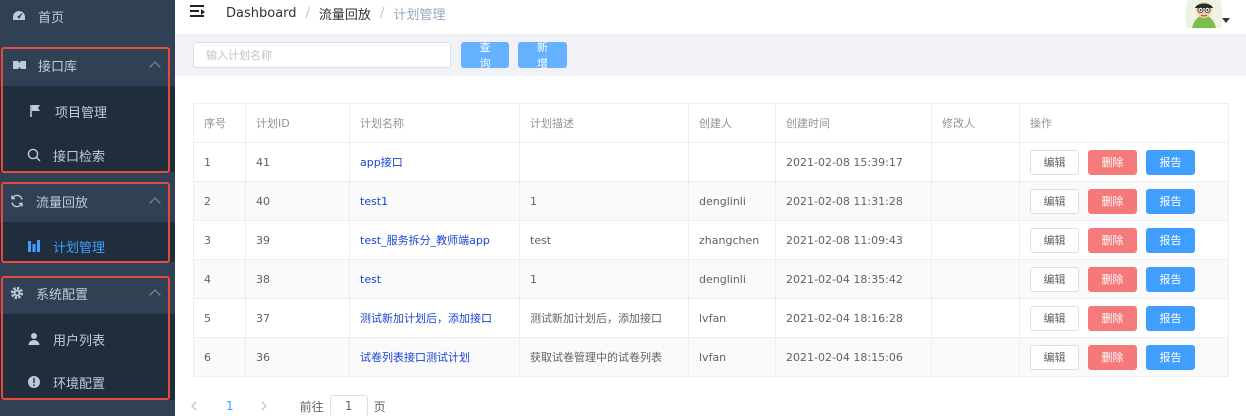  What do you see at coordinates (710, 17) in the screenshot?
I see `navbar: Dashboard / 流量回放 / 计划管理` at bounding box center [710, 17].